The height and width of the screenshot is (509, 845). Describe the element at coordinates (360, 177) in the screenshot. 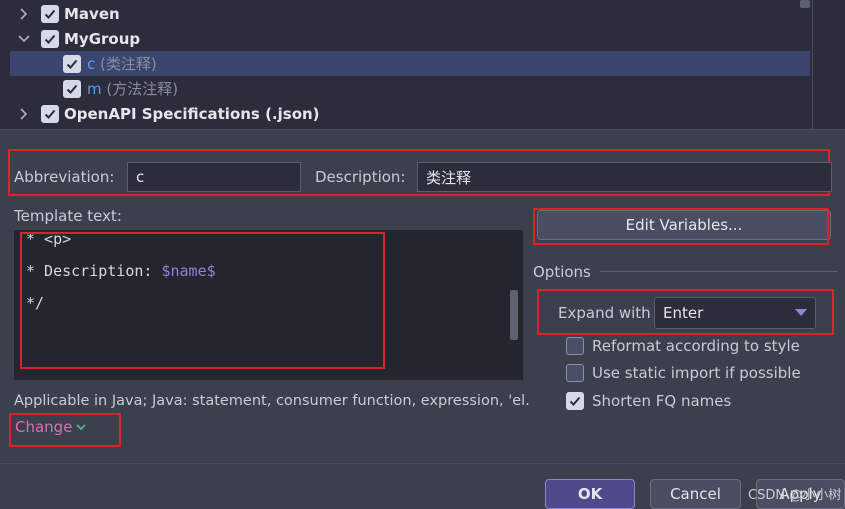

I see `description-label: Description:` at that location.